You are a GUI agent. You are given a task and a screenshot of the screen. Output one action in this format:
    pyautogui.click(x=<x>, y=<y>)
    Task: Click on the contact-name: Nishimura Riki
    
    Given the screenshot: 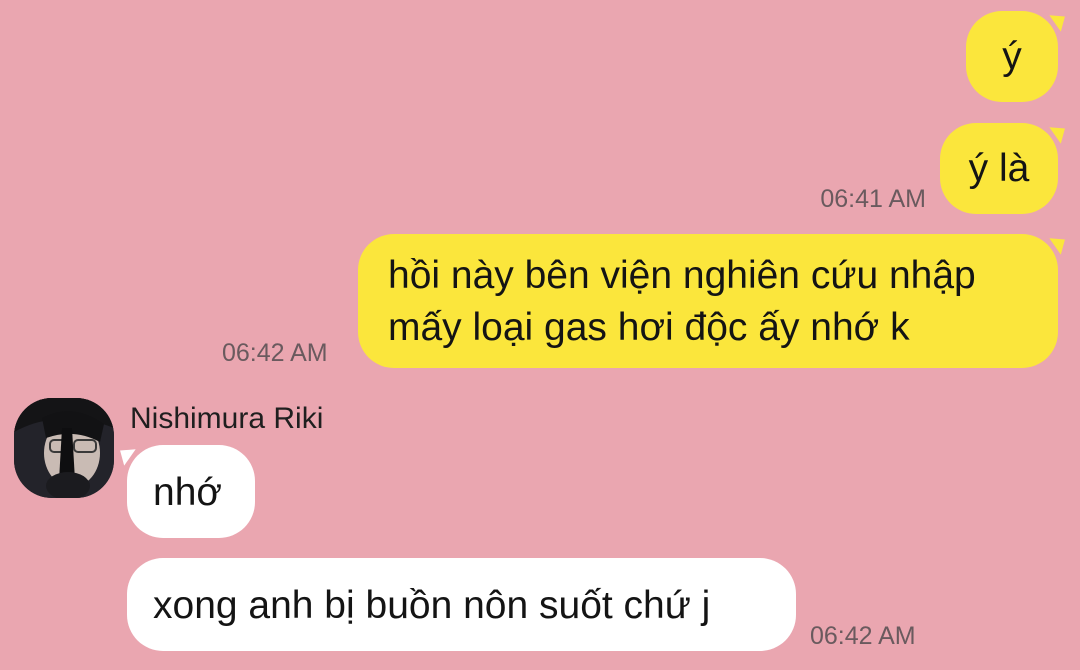 What is the action you would take?
    pyautogui.click(x=227, y=418)
    